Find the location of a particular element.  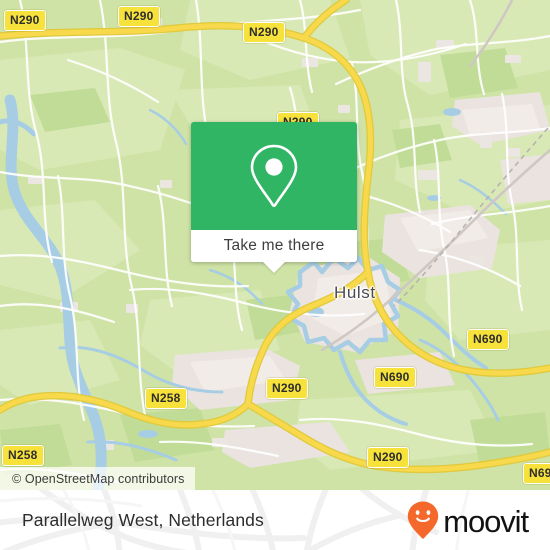

location-callout-card: Take me there is located at coordinates (274, 197).